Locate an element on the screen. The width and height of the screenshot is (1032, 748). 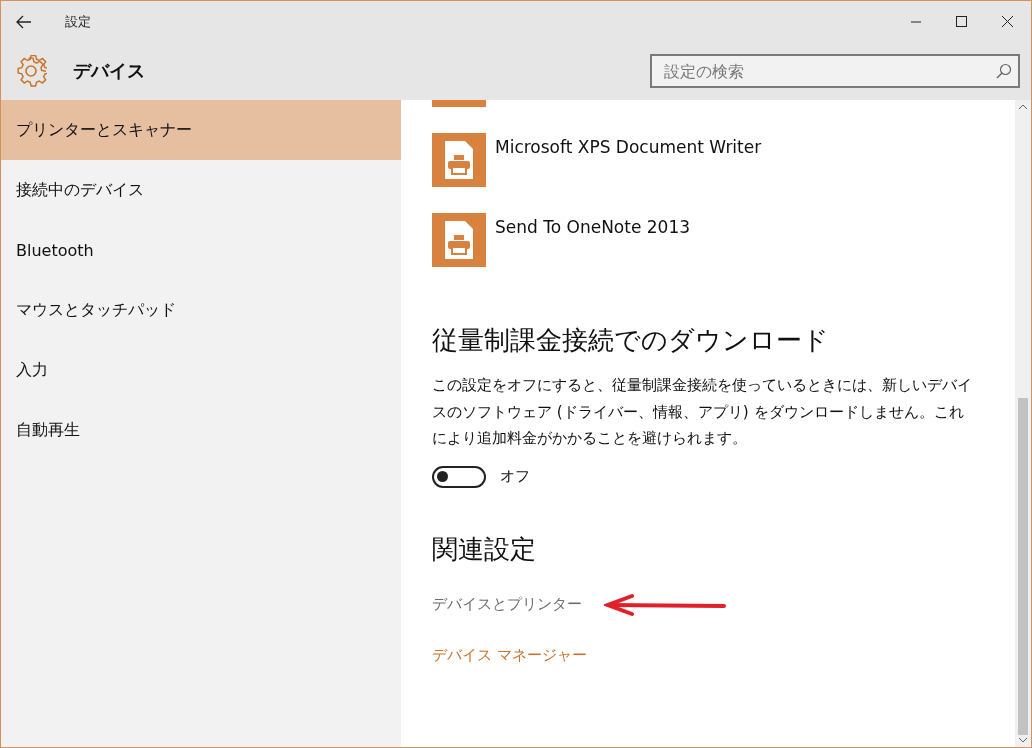
section-description: この設定をオフにすると、従量制課金接続を使っているときには、新しいデバイスのソフトウェア (ドライバー、情報、アプリ) をダウンロードしません。これにより追加料金がかかることを避けられます。 is located at coordinates (702, 412).